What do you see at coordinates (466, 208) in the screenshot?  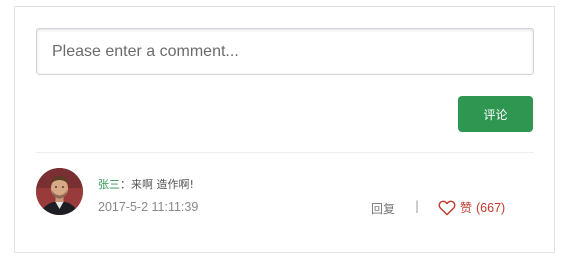 I see `like-label: 赞` at bounding box center [466, 208].